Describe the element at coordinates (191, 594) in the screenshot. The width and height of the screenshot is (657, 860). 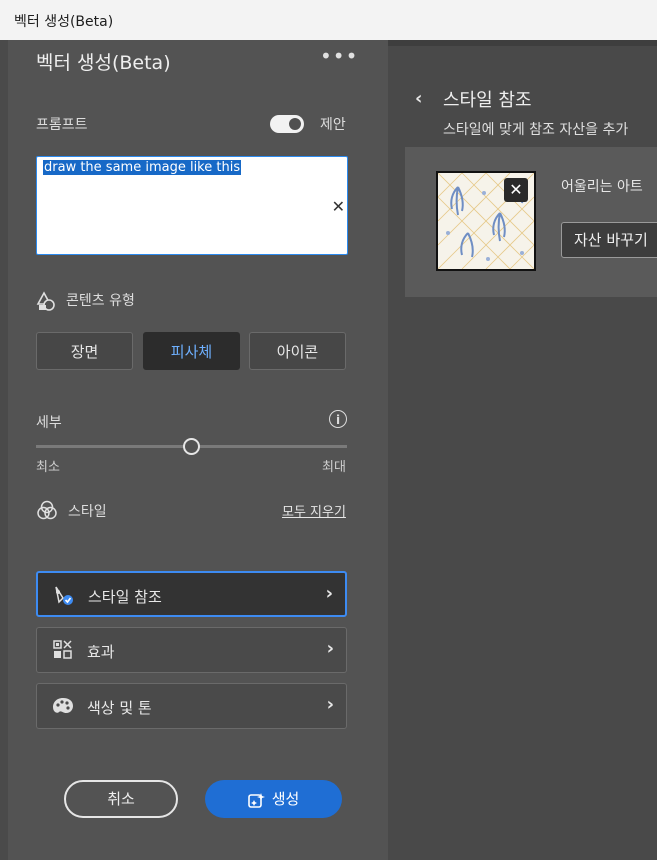
I see `style-reference-row: 스타일 참조 ›` at that location.